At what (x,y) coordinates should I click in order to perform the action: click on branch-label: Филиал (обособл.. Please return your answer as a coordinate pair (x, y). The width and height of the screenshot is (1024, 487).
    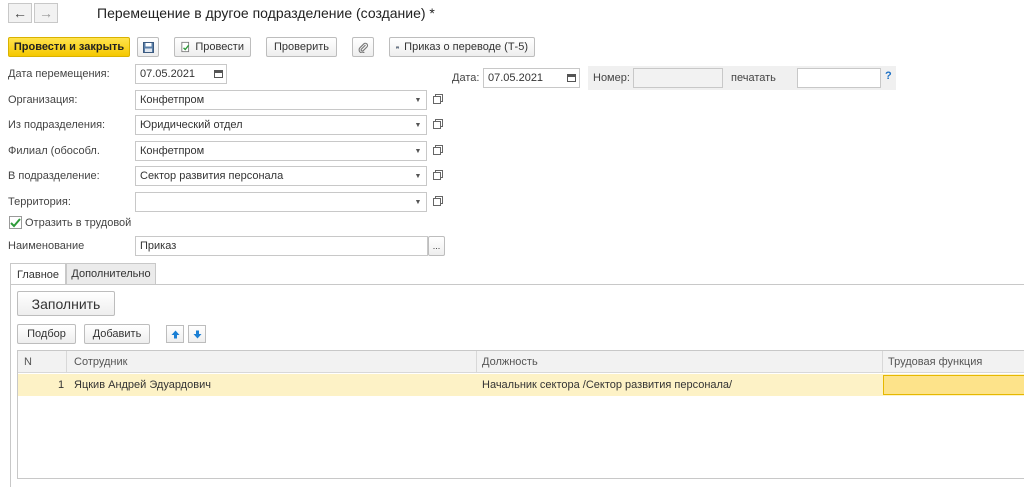
    Looking at the image, I should click on (54, 151).